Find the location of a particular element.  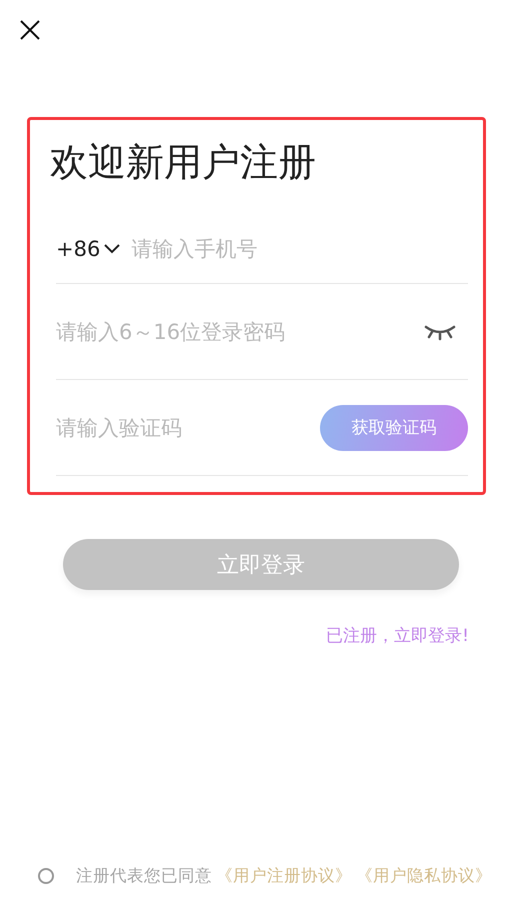

agreement-link: 《用户注册协议》 is located at coordinates (284, 875).